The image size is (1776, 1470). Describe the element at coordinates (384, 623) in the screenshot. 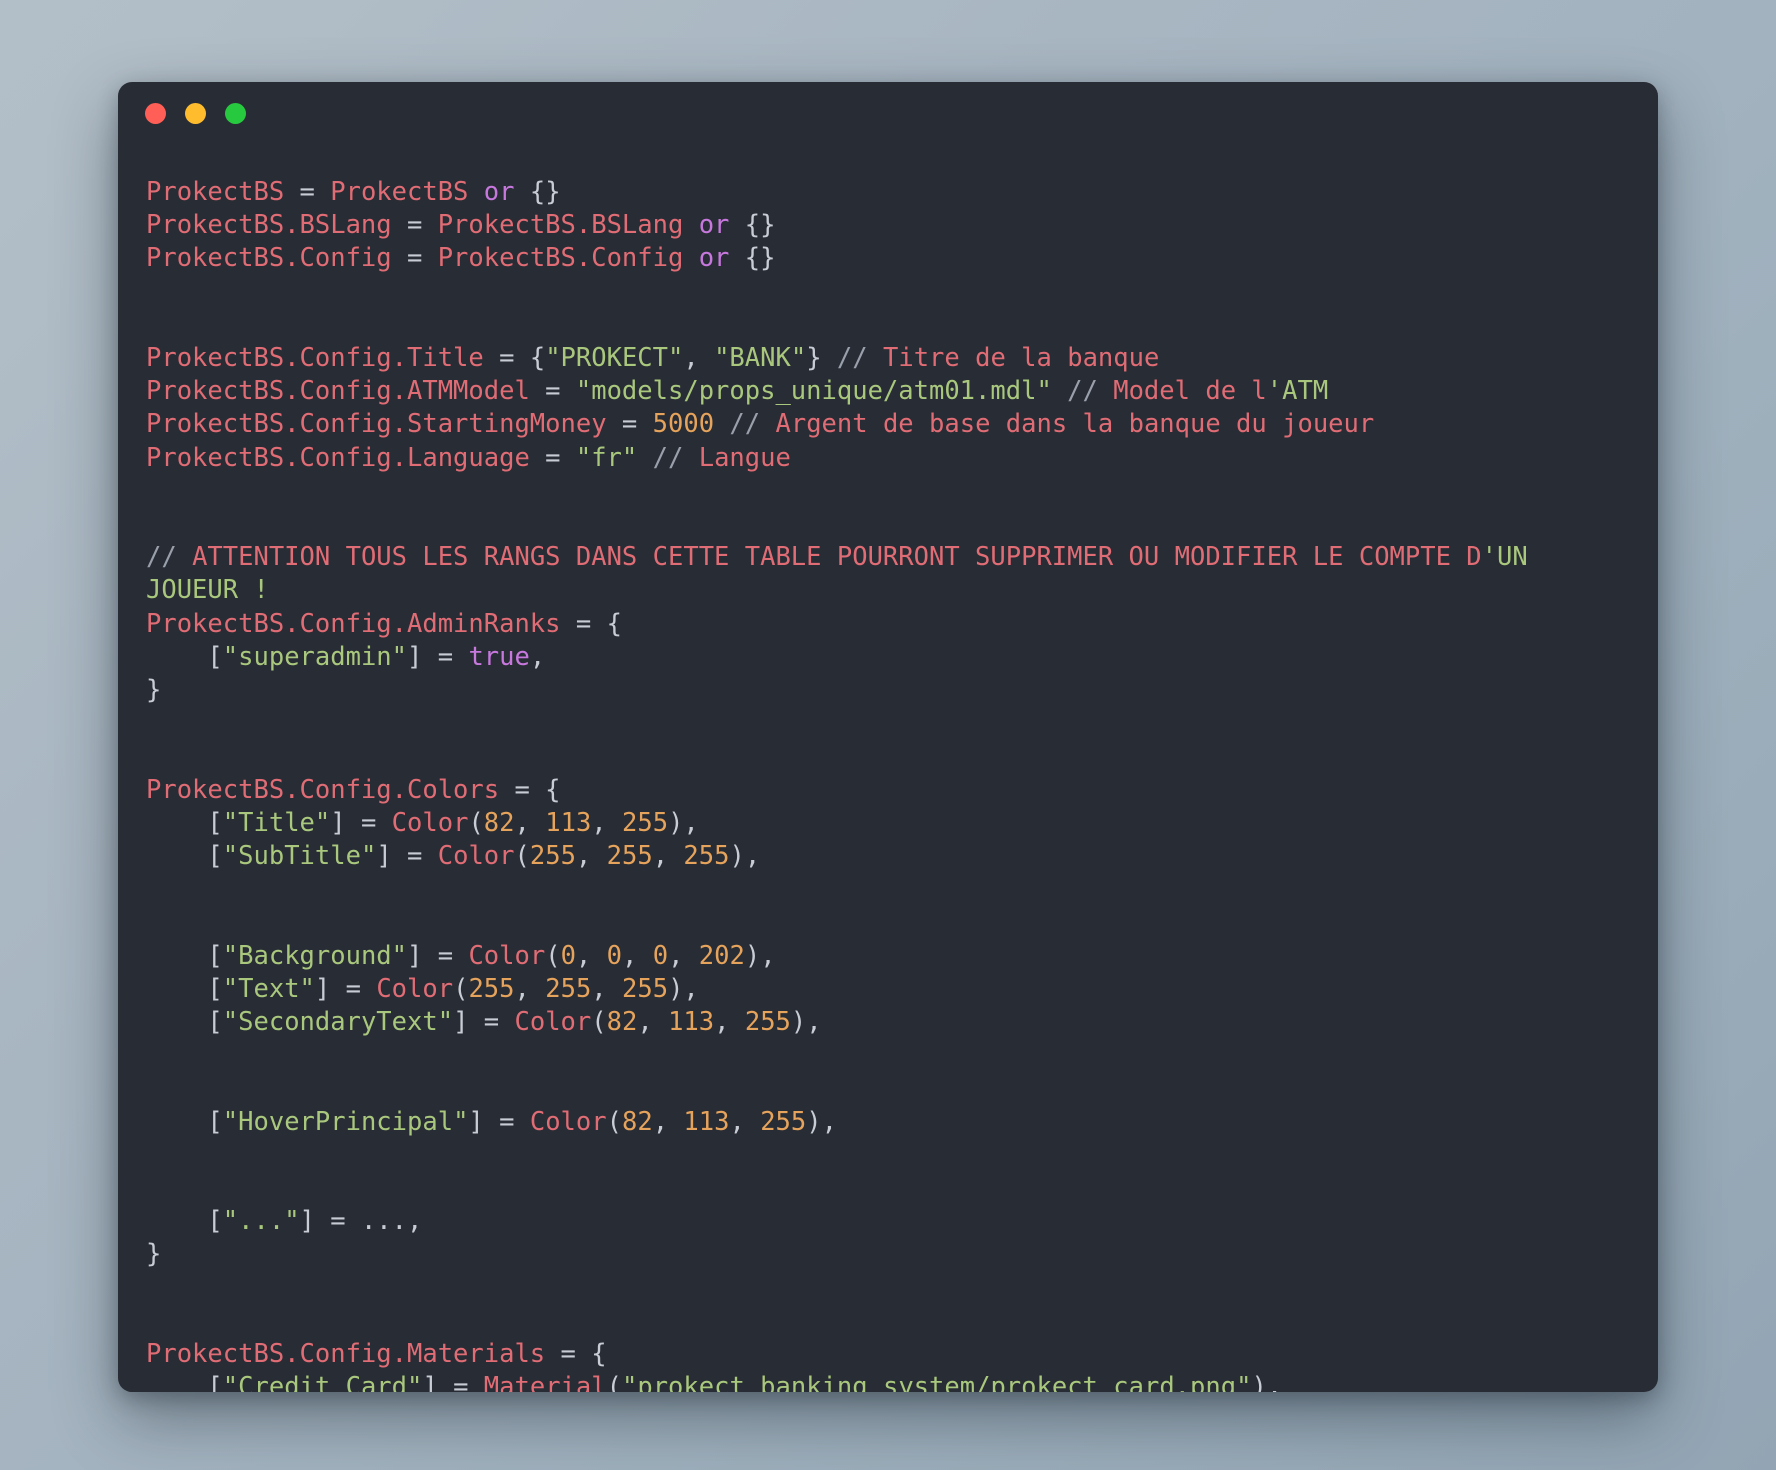

I see `code-line: ProkectBS.Config.AdminRanks = {` at that location.